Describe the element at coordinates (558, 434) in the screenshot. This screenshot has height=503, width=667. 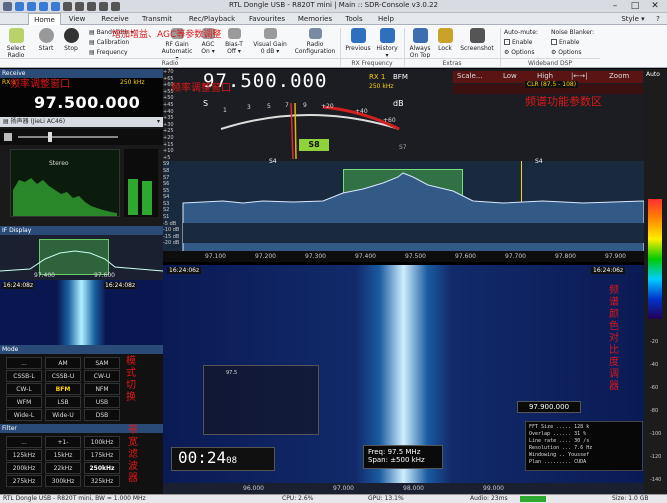
I see `fft-line: Overlap ...... 31 %` at that location.